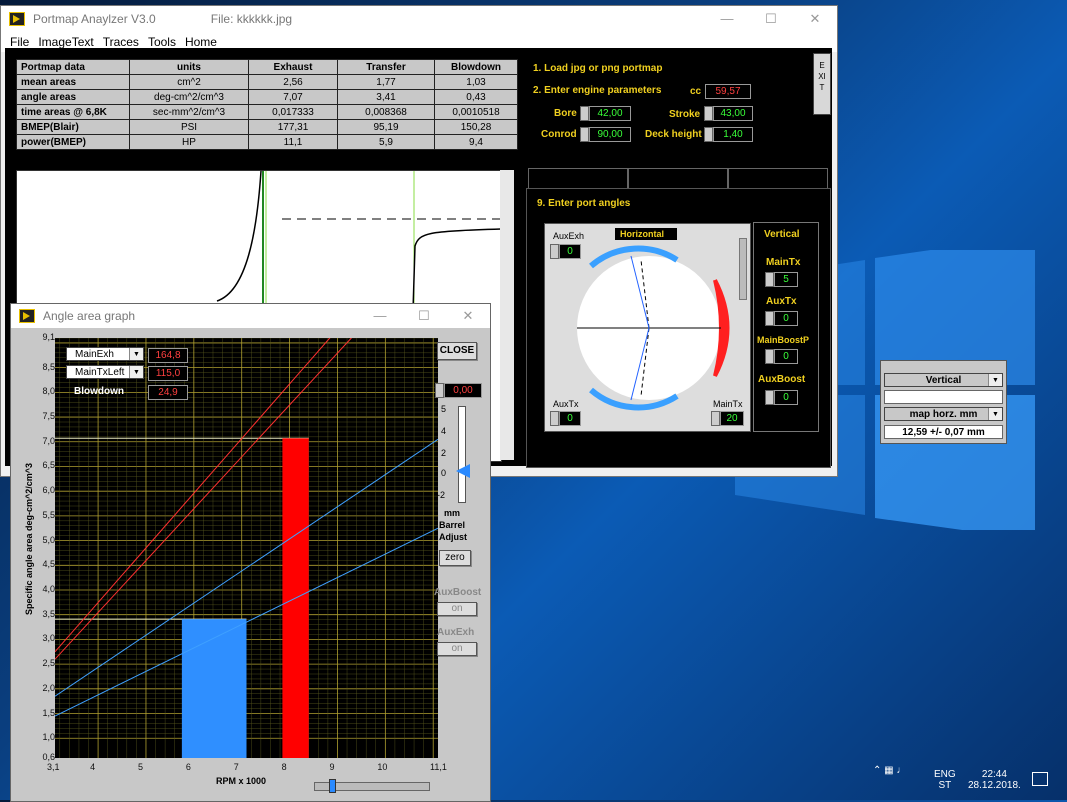 The width and height of the screenshot is (1067, 802). Describe the element at coordinates (457, 351) in the screenshot. I see `close-button: CLOSE` at that location.